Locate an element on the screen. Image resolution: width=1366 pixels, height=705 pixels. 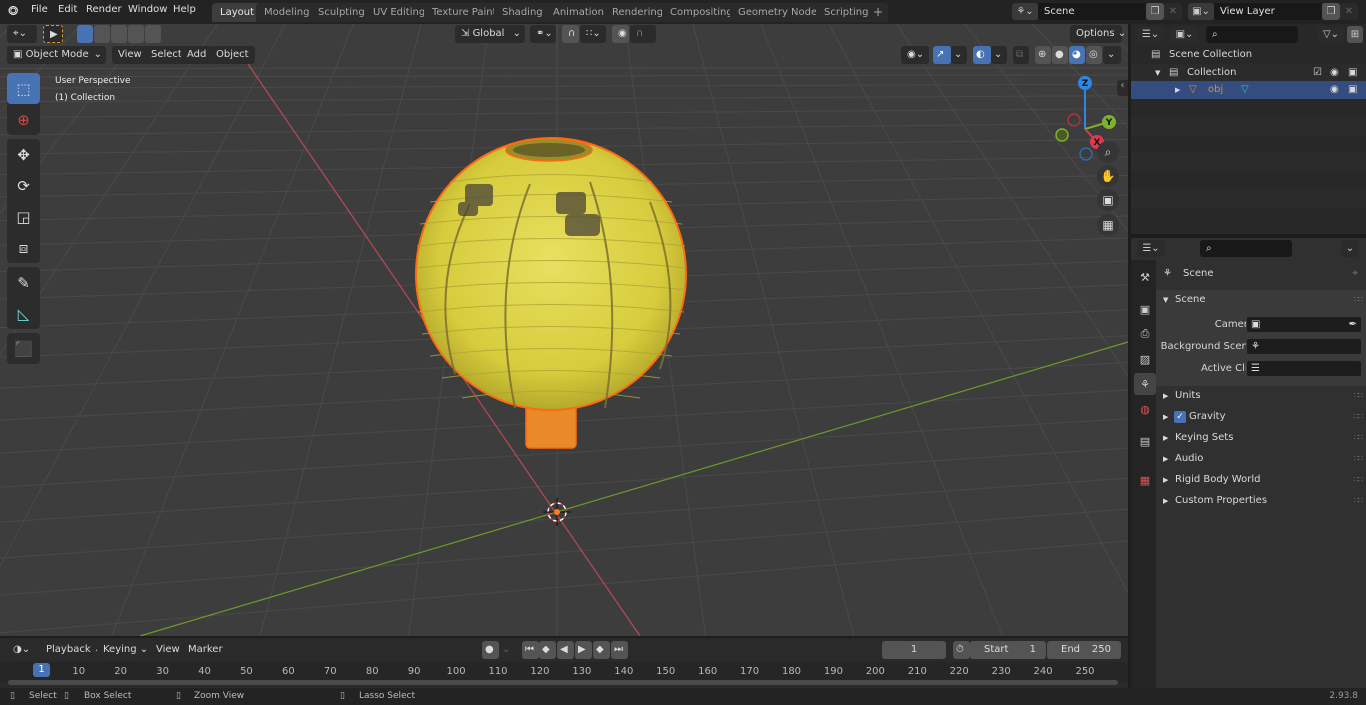
properties-editor-type-icon: ☰⌄ is located at coordinates (1151, 248).